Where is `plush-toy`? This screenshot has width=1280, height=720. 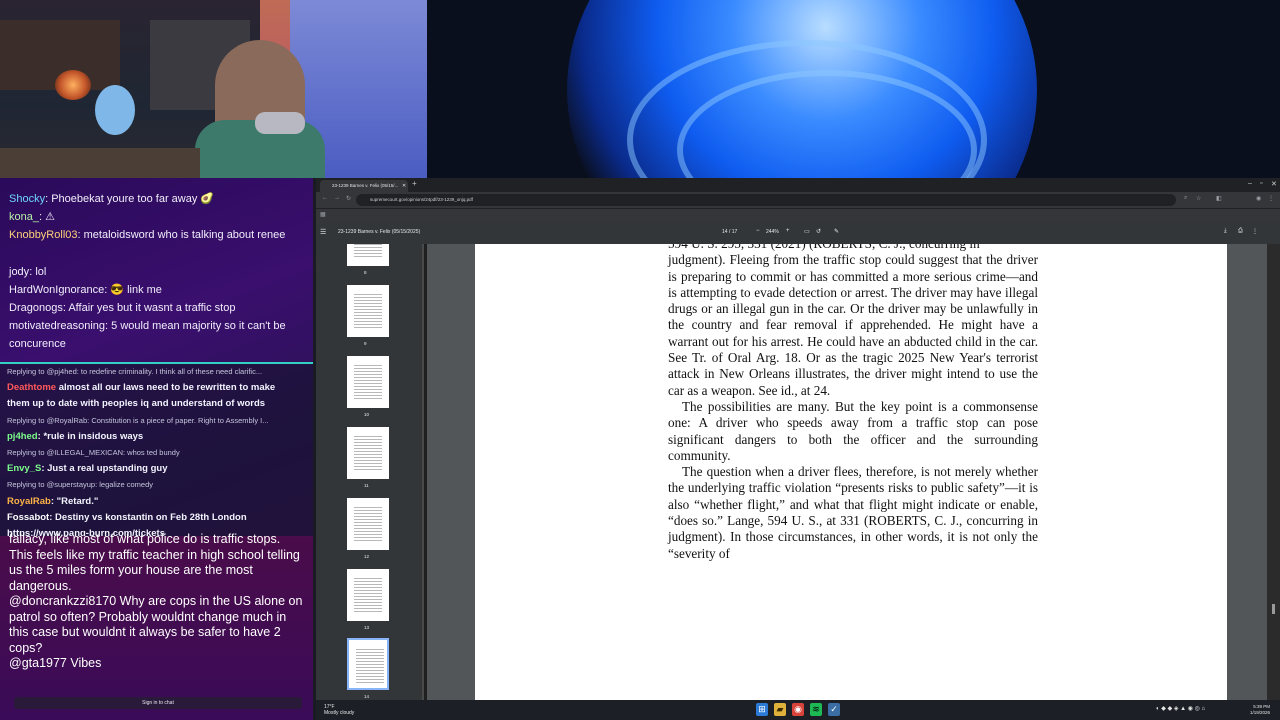
plush-toy is located at coordinates (115, 110).